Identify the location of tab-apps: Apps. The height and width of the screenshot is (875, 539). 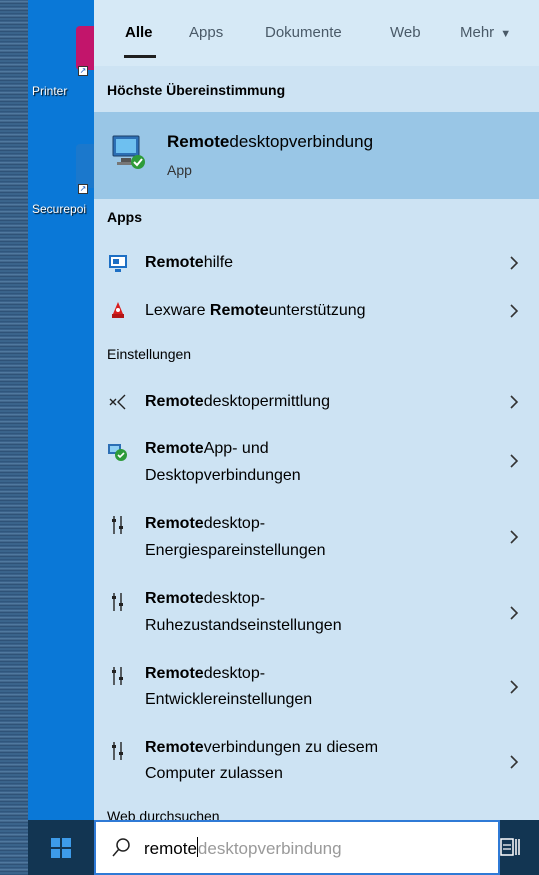
(206, 32).